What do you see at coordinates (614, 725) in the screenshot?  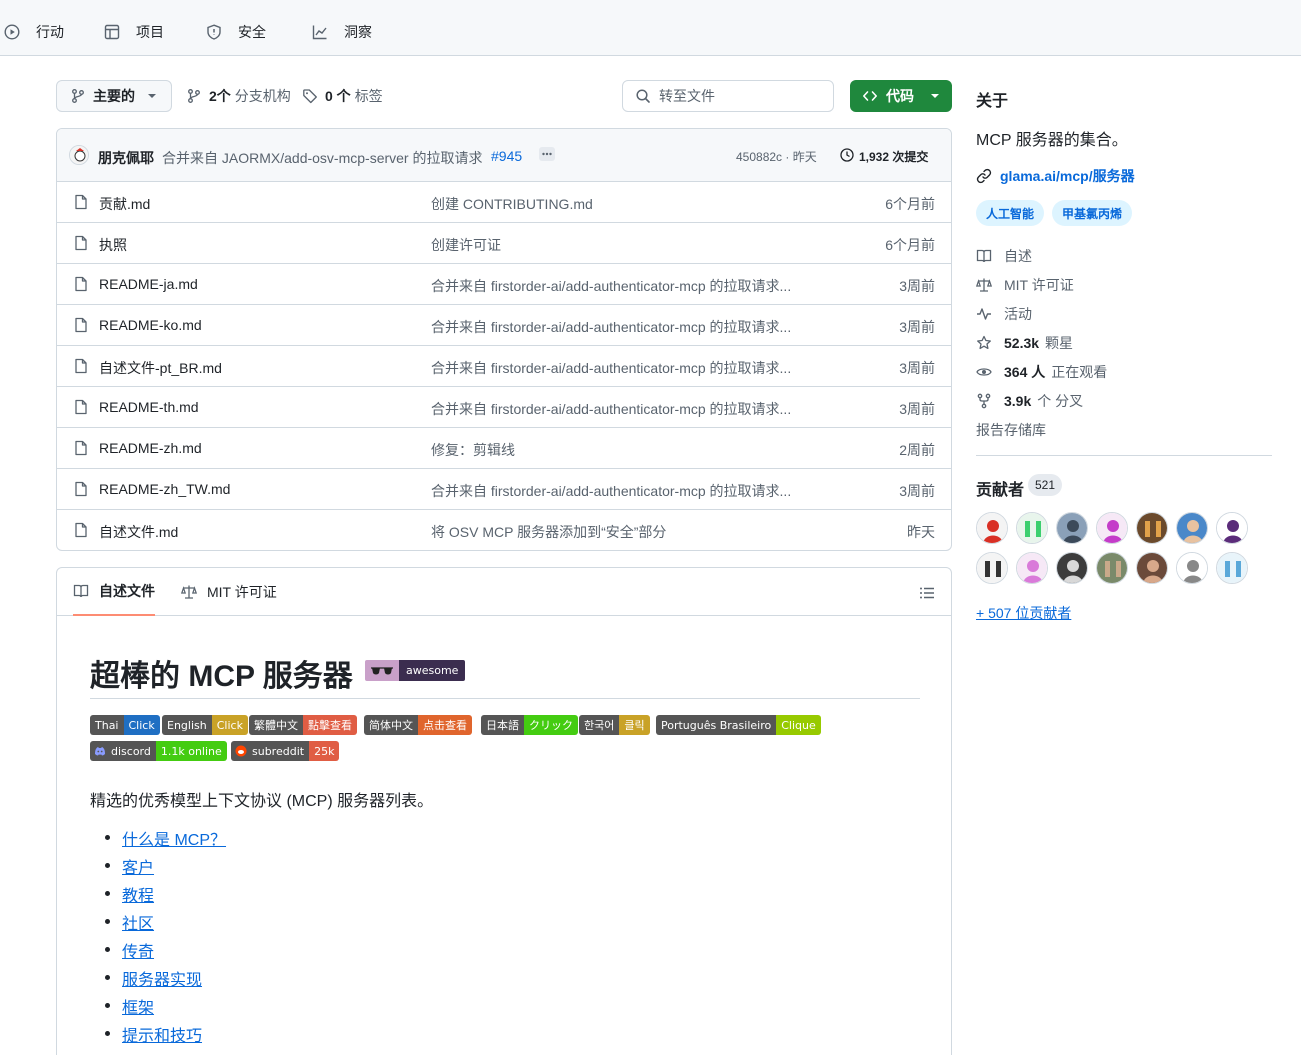 I see `language-badge: 한국어 클릭` at bounding box center [614, 725].